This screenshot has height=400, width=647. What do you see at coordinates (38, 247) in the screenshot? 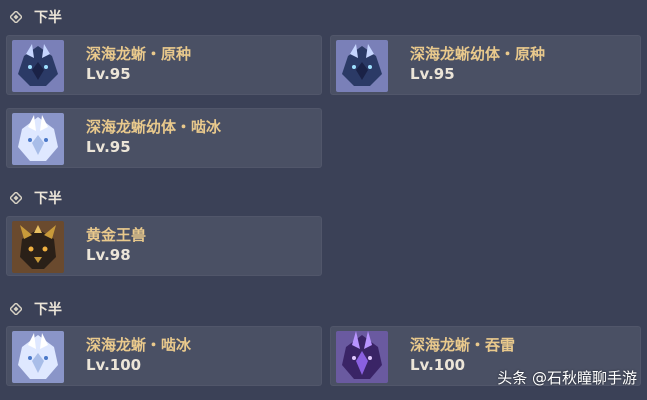
I see `golden-wolflord-portrait` at bounding box center [38, 247].